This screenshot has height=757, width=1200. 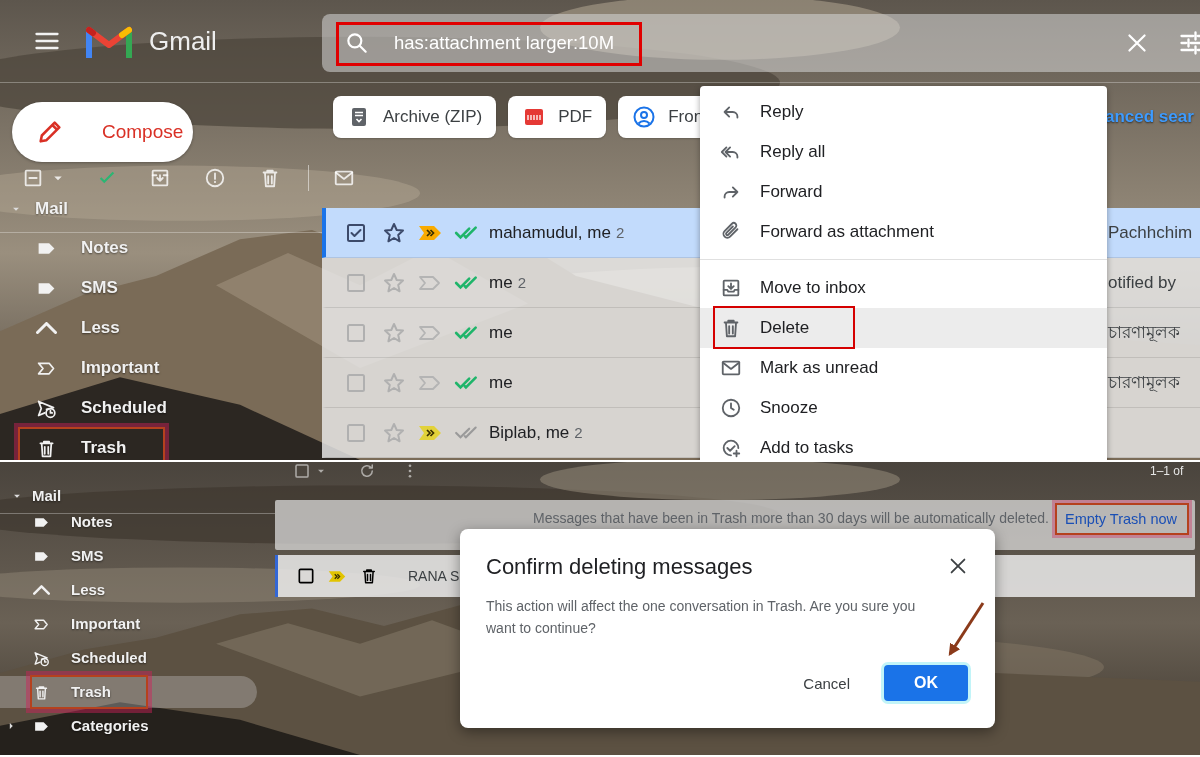 What do you see at coordinates (1167, 471) in the screenshot?
I see `page-count: 1–1 of` at bounding box center [1167, 471].